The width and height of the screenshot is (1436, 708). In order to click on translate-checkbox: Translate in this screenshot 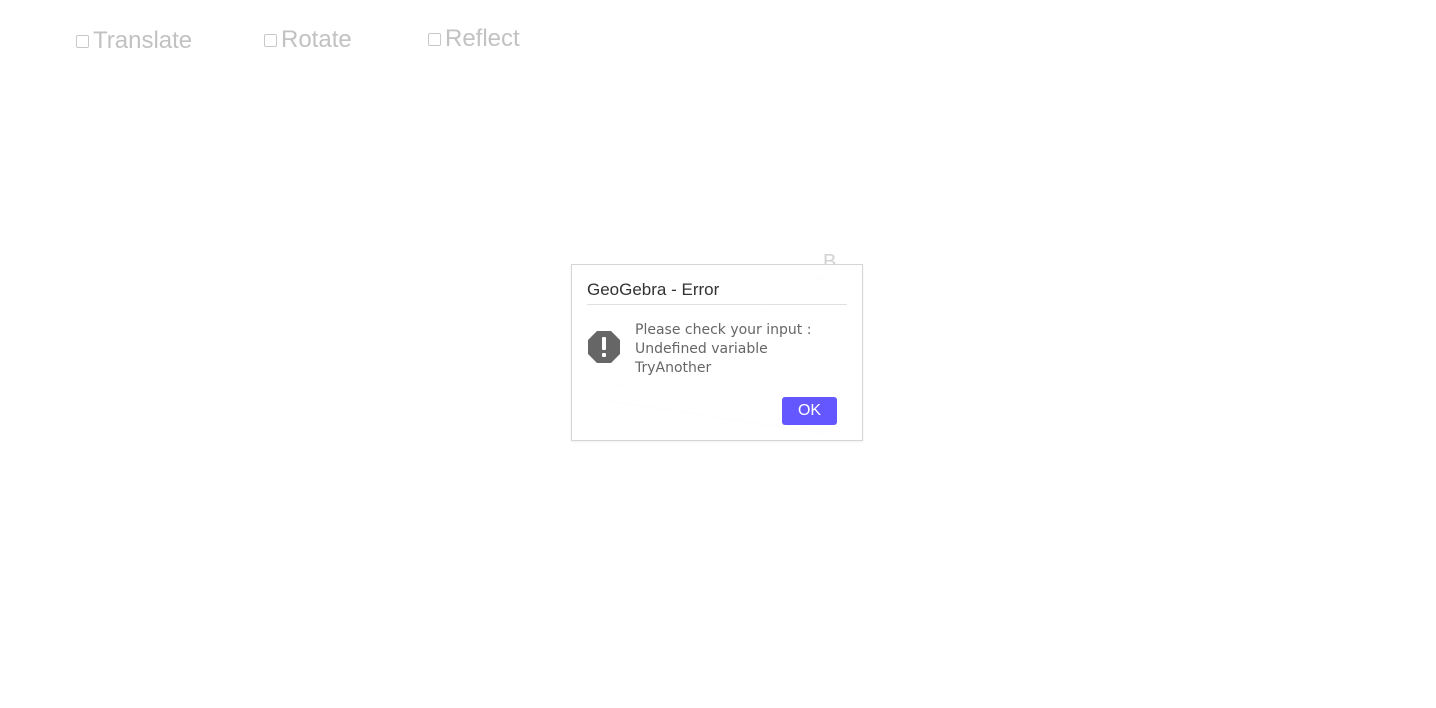, I will do `click(134, 41)`.